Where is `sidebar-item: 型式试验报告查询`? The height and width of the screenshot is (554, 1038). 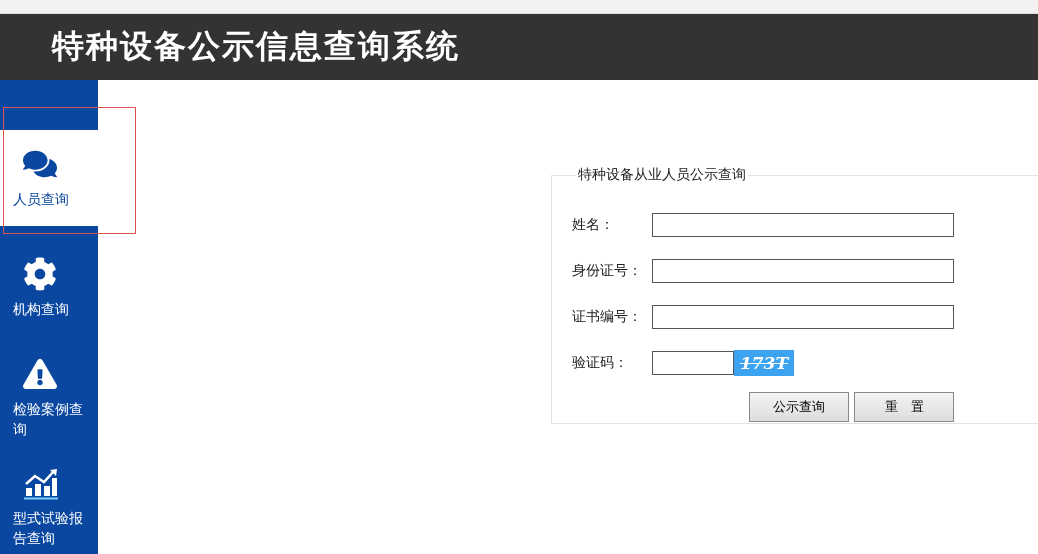
sidebar-item: 型式试验报告查询 is located at coordinates (49, 507).